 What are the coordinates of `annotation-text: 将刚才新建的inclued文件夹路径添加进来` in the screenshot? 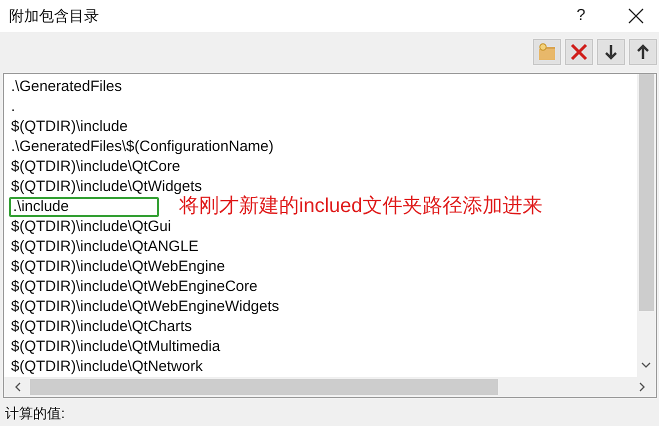 It's located at (360, 206).